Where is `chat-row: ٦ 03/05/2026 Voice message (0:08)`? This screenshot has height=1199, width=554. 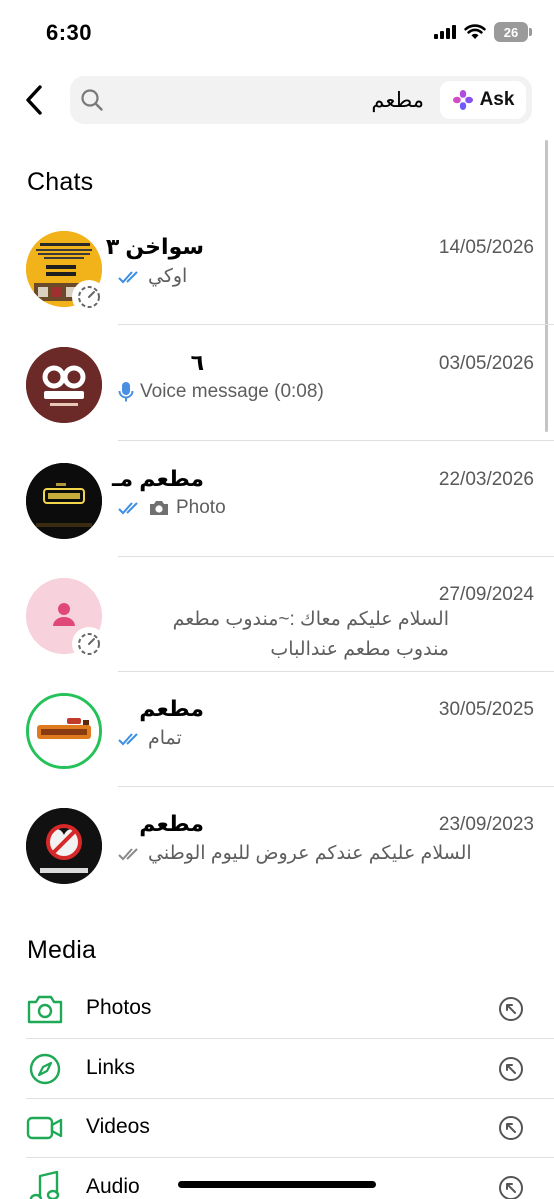 chat-row: ٦ 03/05/2026 Voice message (0:08) is located at coordinates (277, 383).